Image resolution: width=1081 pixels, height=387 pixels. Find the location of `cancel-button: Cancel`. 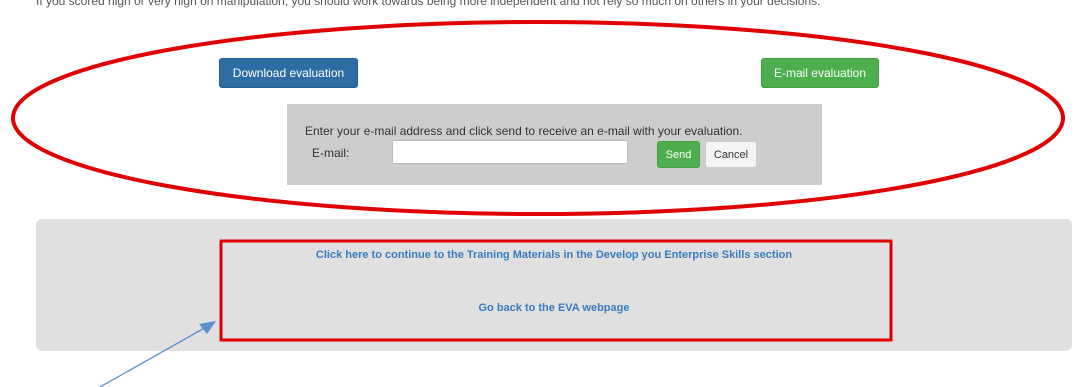

cancel-button: Cancel is located at coordinates (731, 154).